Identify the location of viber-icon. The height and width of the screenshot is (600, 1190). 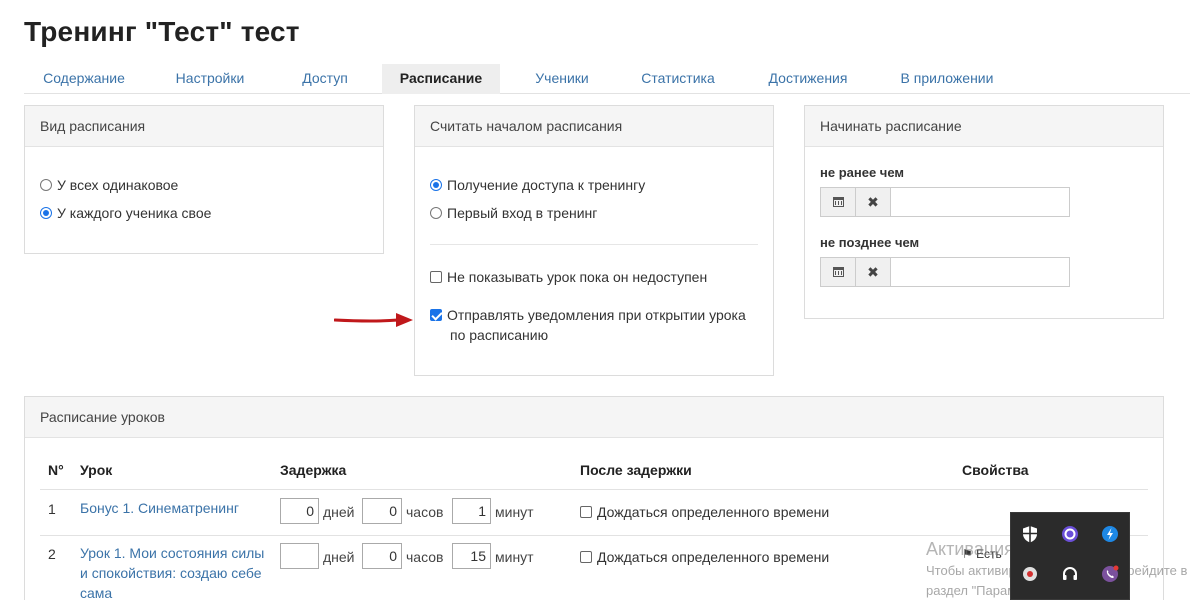
(1110, 574).